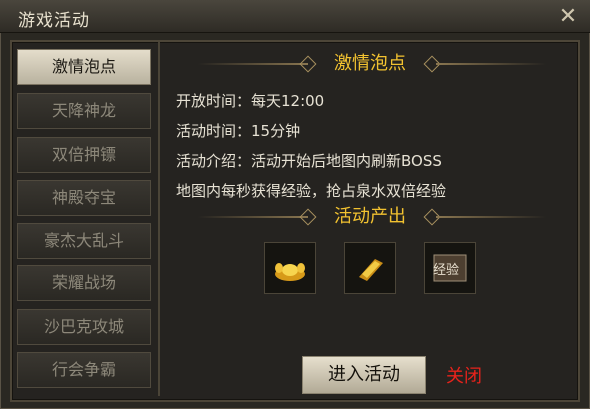 This screenshot has height=409, width=590. I want to click on tab-activity-6: 荣耀战场, so click(84, 283).